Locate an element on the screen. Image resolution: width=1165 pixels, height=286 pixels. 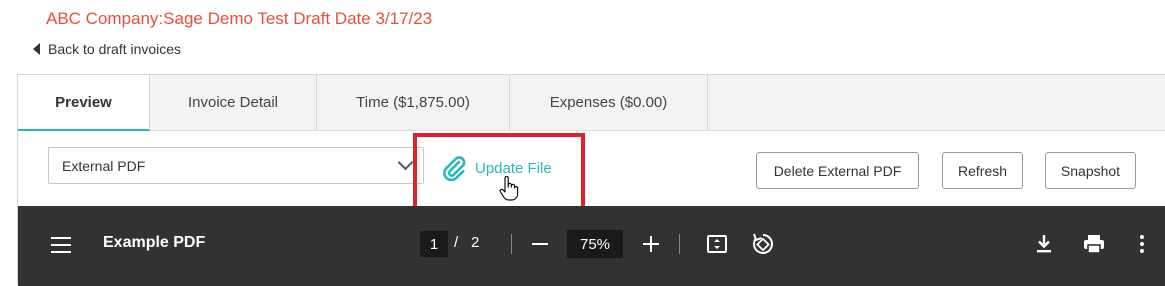
file-type-select-value: External PDF is located at coordinates (104, 165).